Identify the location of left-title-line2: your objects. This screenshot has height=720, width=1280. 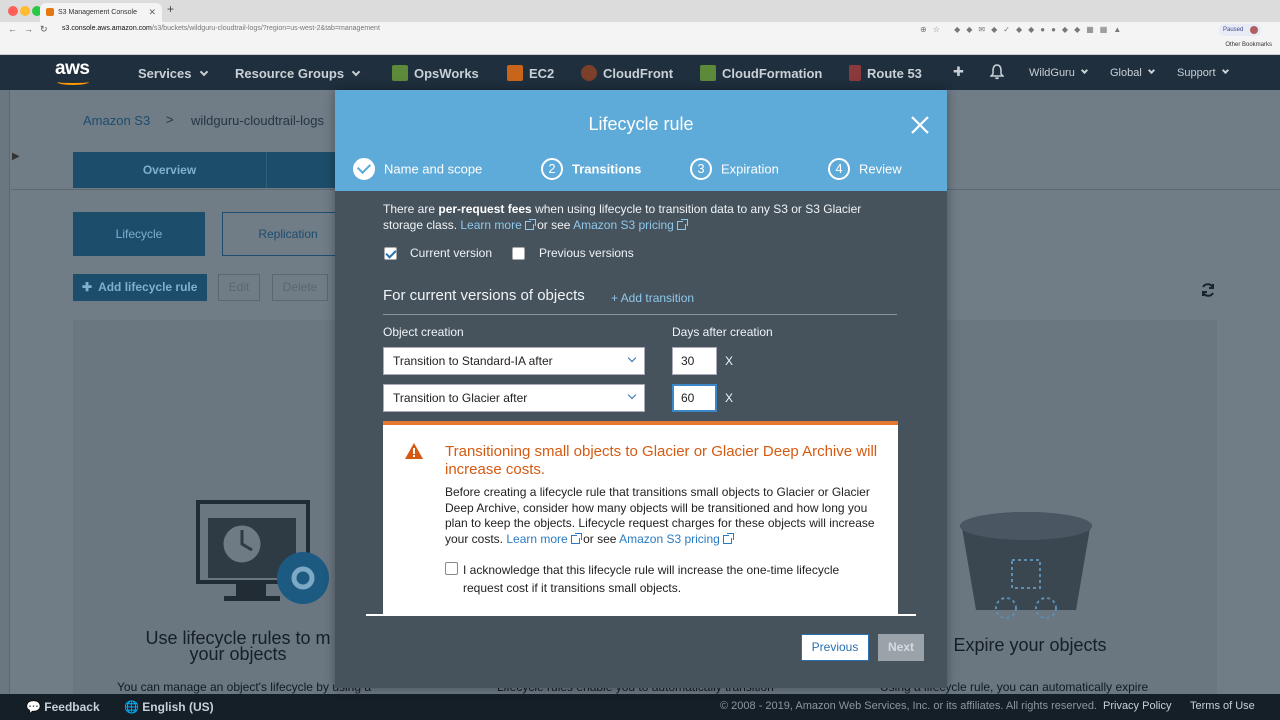
(238, 654).